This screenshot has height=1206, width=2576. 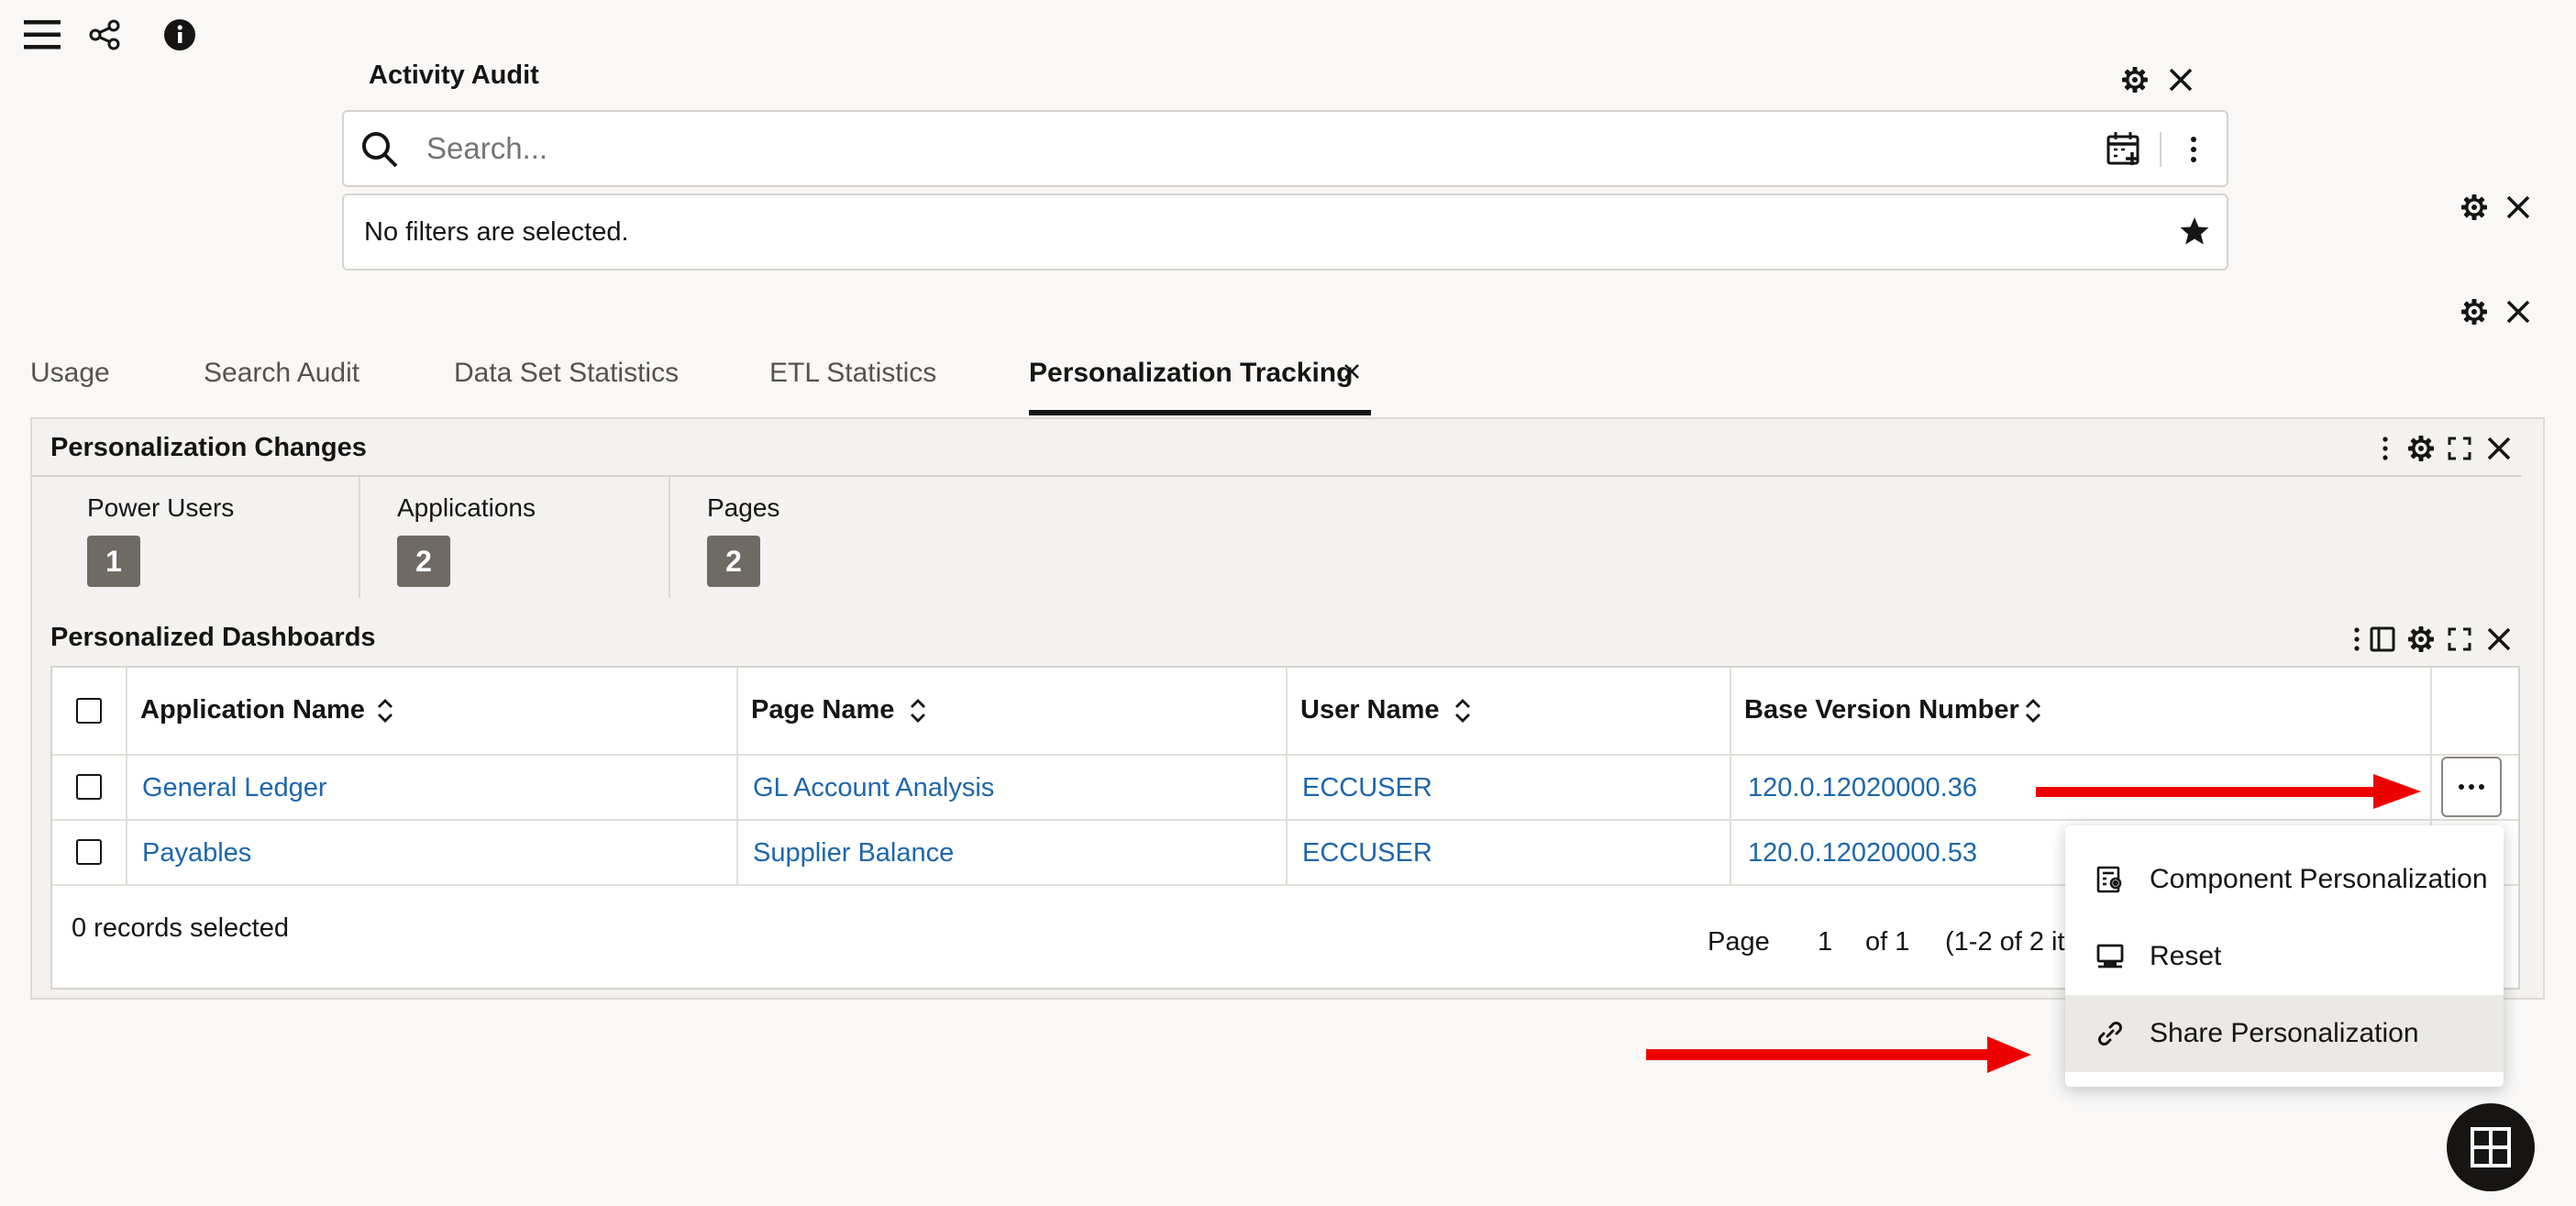 What do you see at coordinates (822, 710) in the screenshot?
I see `column-header-page-name: Page Name` at bounding box center [822, 710].